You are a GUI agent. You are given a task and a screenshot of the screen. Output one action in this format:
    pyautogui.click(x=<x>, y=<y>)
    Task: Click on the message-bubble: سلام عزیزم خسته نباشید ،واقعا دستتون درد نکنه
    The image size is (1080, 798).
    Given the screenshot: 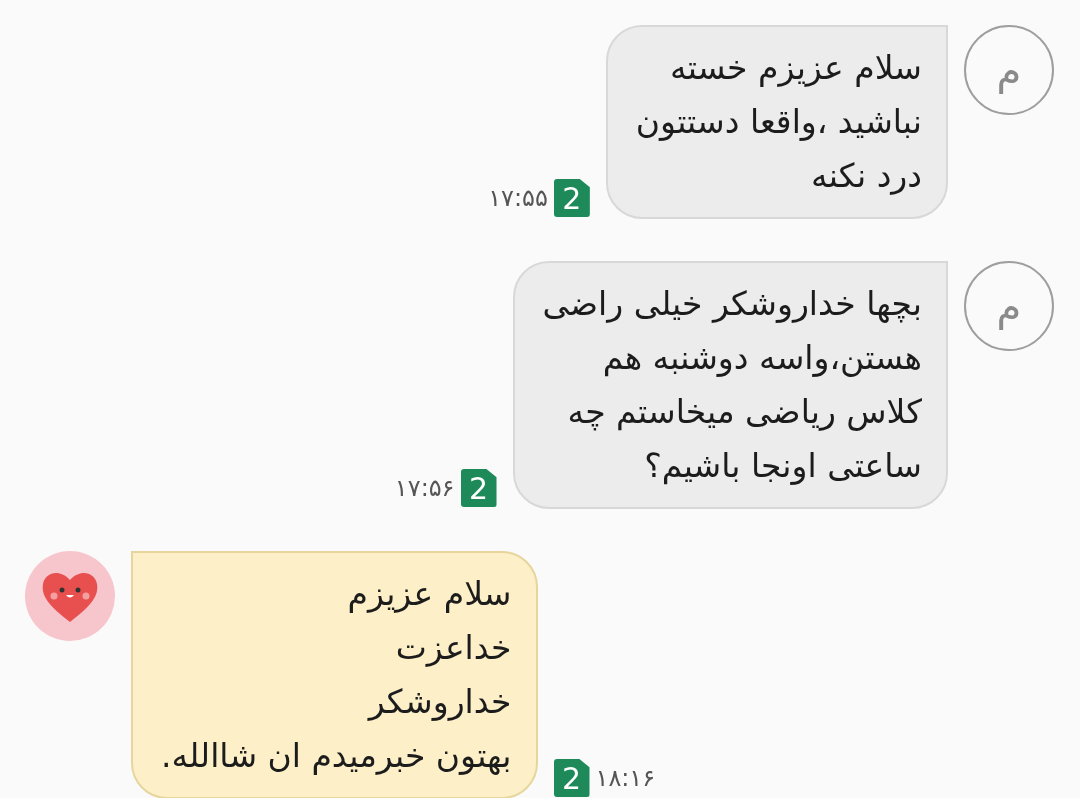 What is the action you would take?
    pyautogui.click(x=776, y=122)
    